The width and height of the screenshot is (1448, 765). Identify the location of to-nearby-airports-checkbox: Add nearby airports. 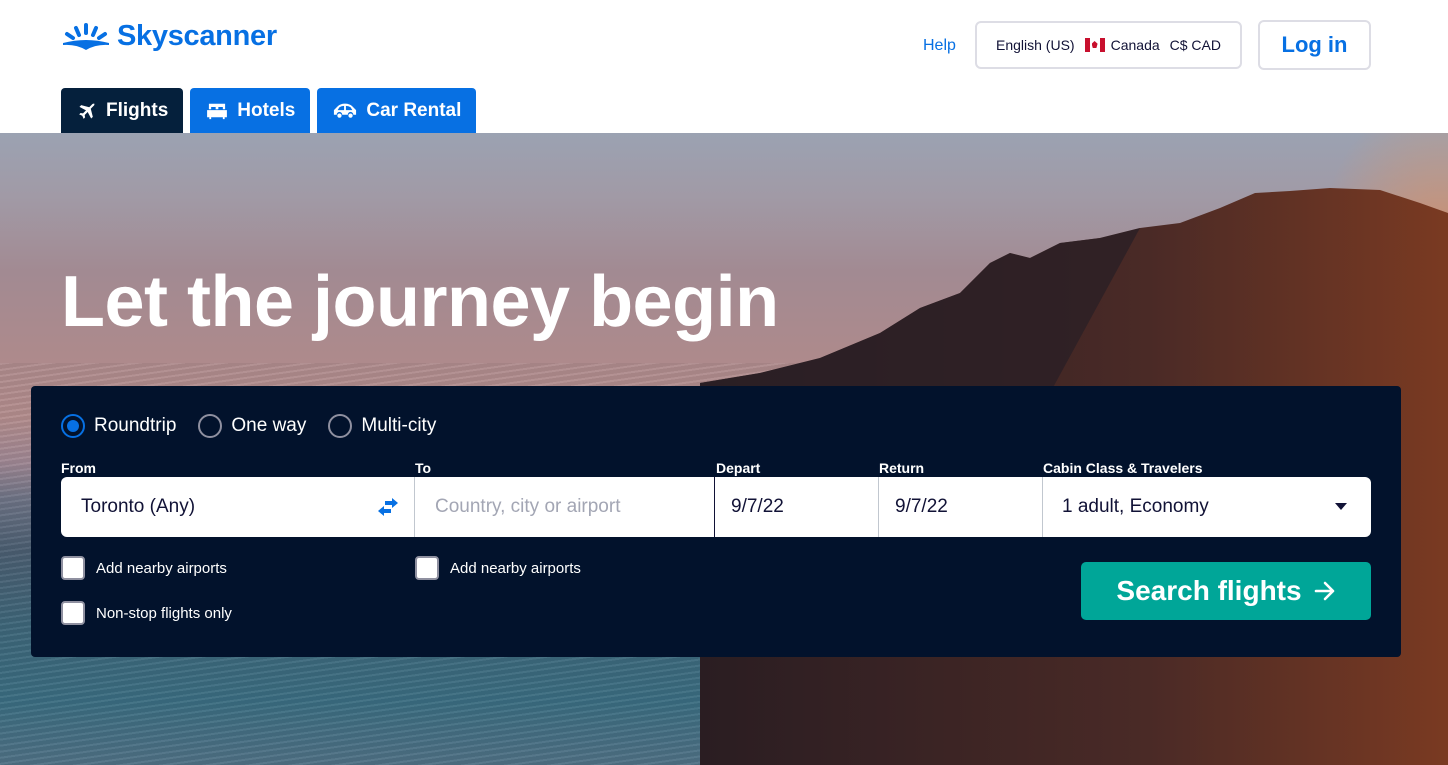
(498, 568).